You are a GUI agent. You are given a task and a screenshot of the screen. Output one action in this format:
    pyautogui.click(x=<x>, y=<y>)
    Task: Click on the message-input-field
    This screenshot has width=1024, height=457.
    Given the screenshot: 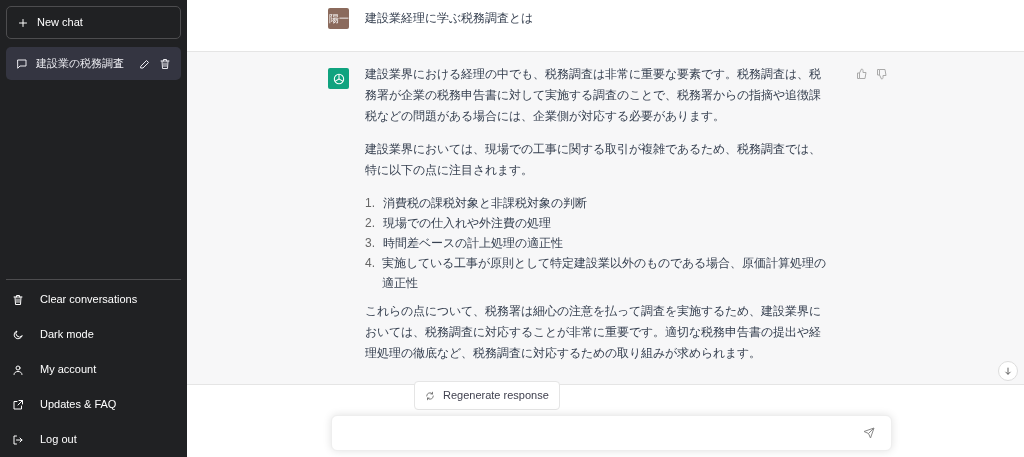 What is the action you would take?
    pyautogui.click(x=611, y=433)
    